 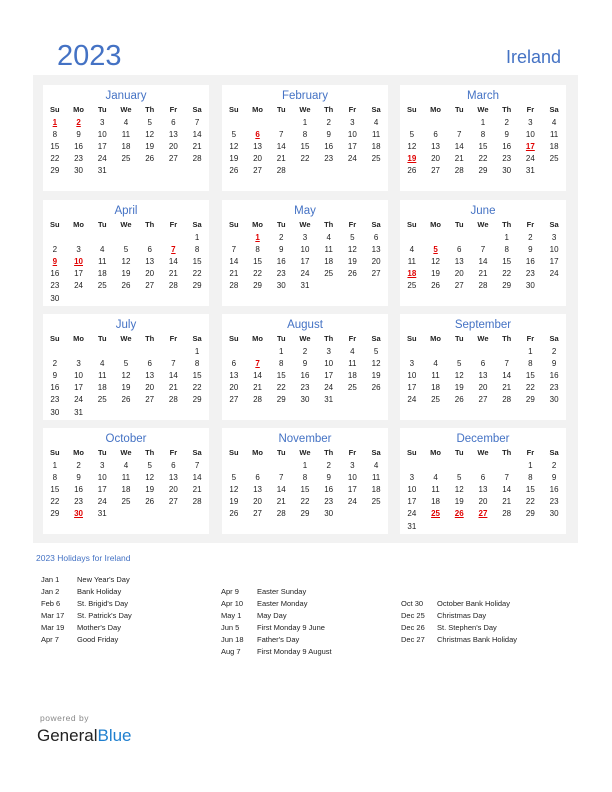 What do you see at coordinates (99, 627) in the screenshot?
I see `holiday-name: Mother's Day` at bounding box center [99, 627].